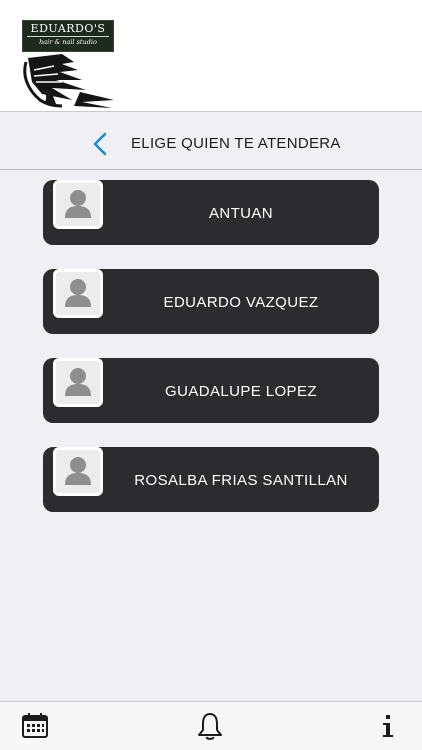  I want to click on navigation-bar: ELIGE QUIEN TE ATENDERA, so click(211, 141).